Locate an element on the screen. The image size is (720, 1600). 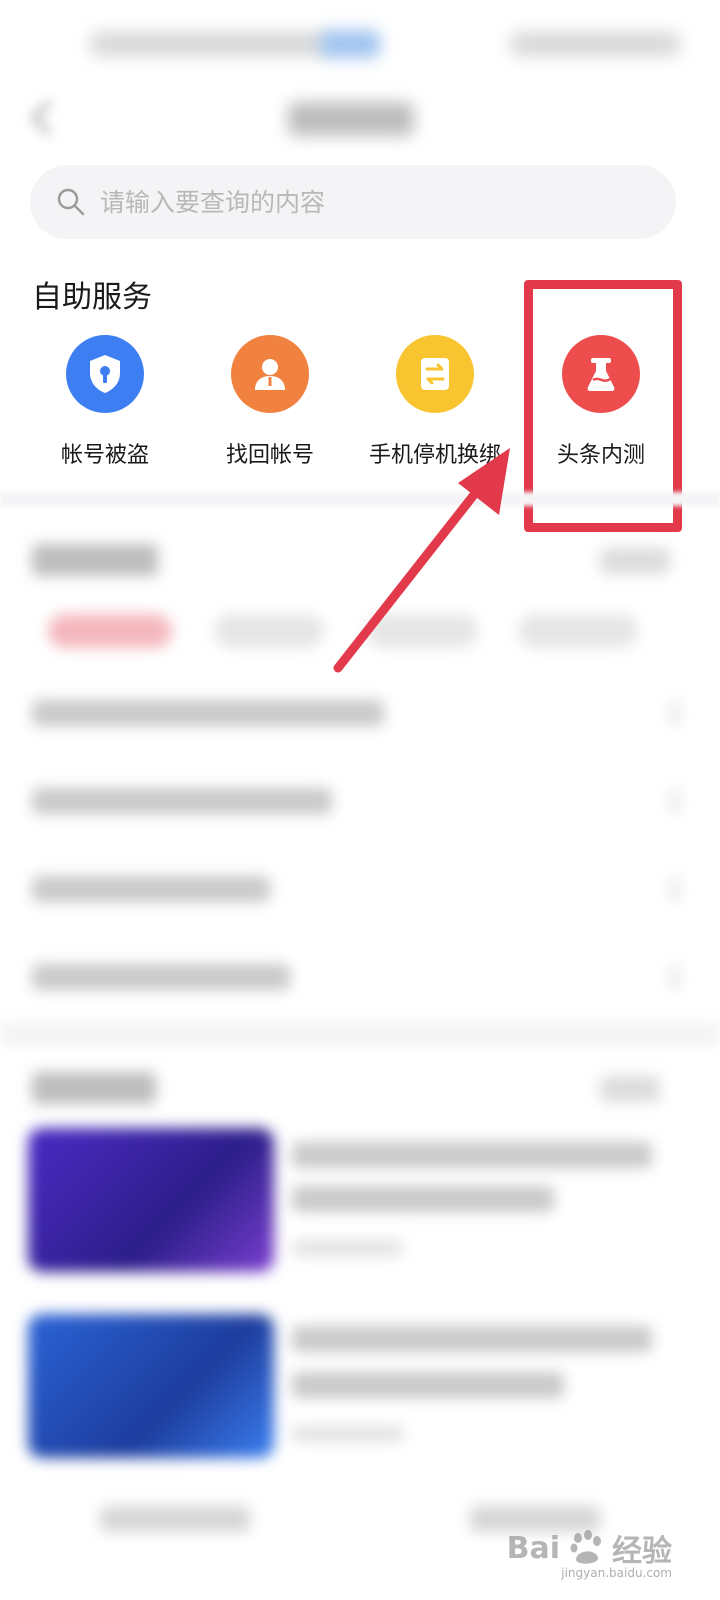
page-title-blur is located at coordinates (351, 119).